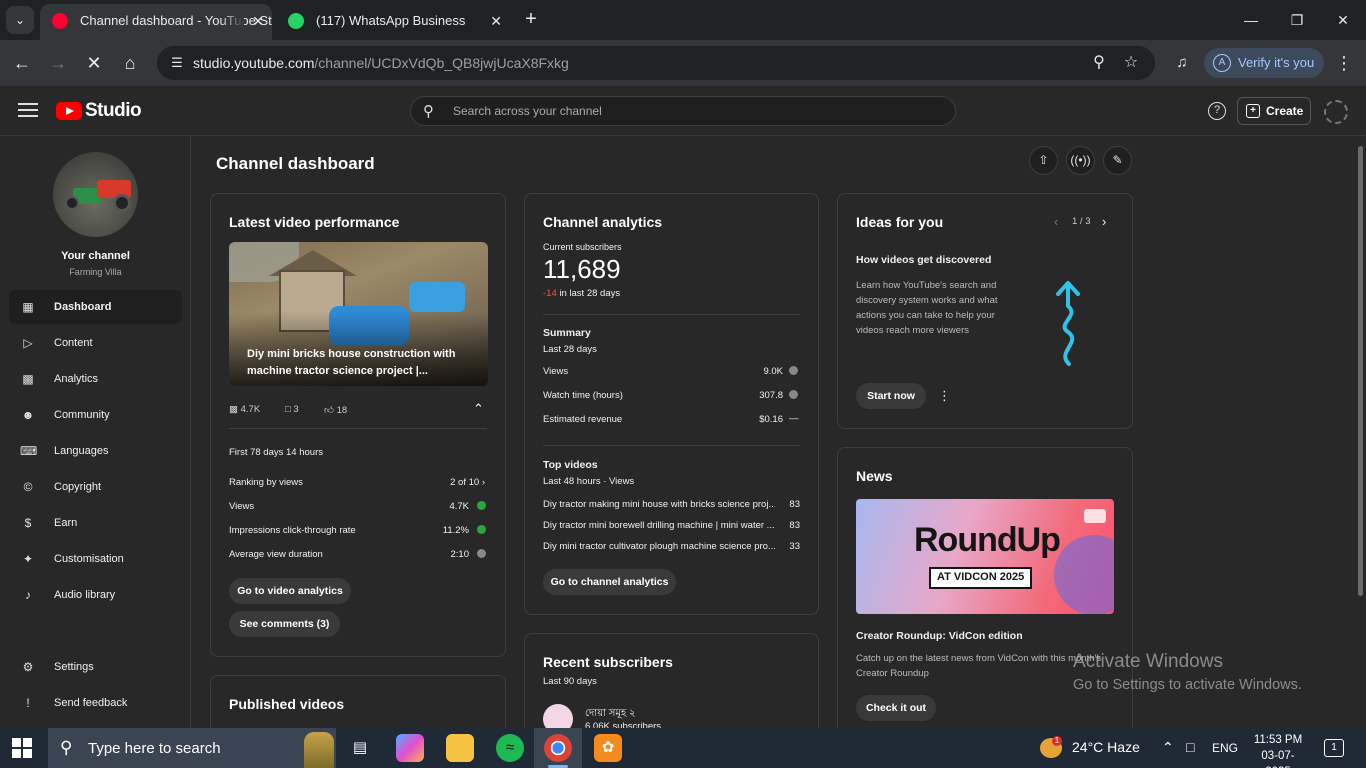 The image size is (1366, 768). Describe the element at coordinates (28, 343) in the screenshot. I see `content-icon: ▷` at that location.